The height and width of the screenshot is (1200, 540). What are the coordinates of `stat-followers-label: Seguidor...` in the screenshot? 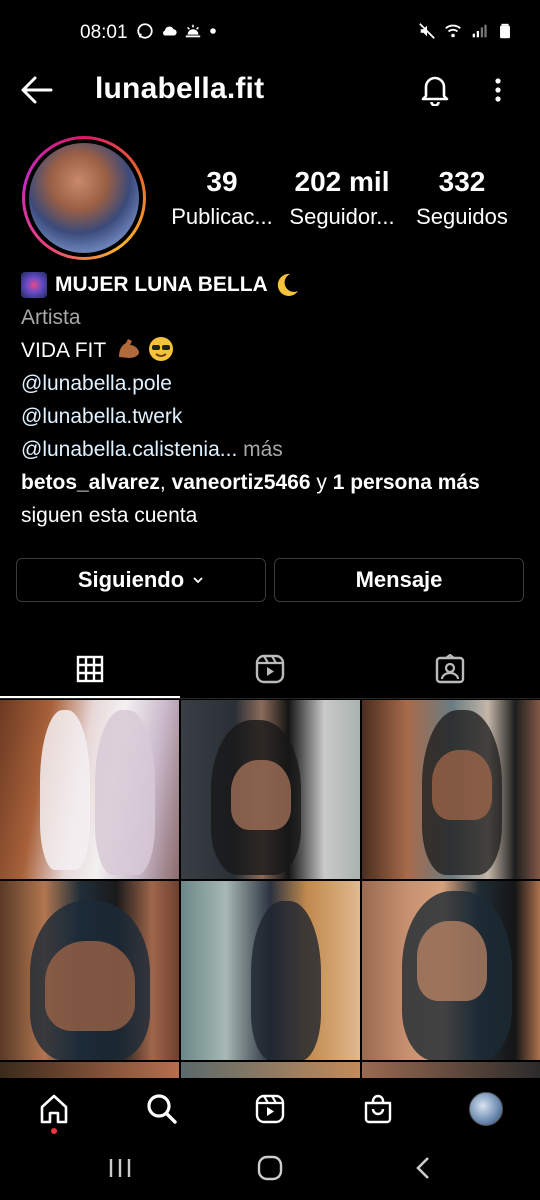 It's located at (342, 216).